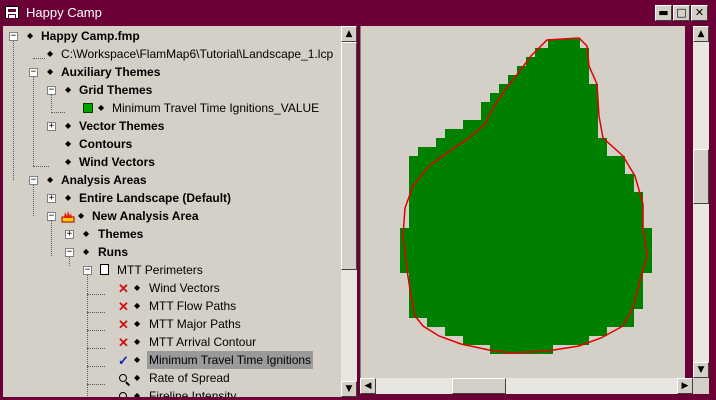 The width and height of the screenshot is (716, 400). Describe the element at coordinates (113, 252) in the screenshot. I see `tree-label: Runs` at that location.